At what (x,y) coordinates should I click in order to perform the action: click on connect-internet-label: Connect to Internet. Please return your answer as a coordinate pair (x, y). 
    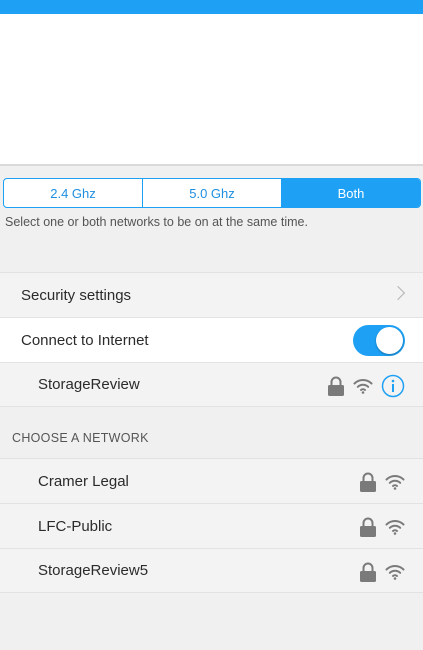
    Looking at the image, I should click on (85, 340).